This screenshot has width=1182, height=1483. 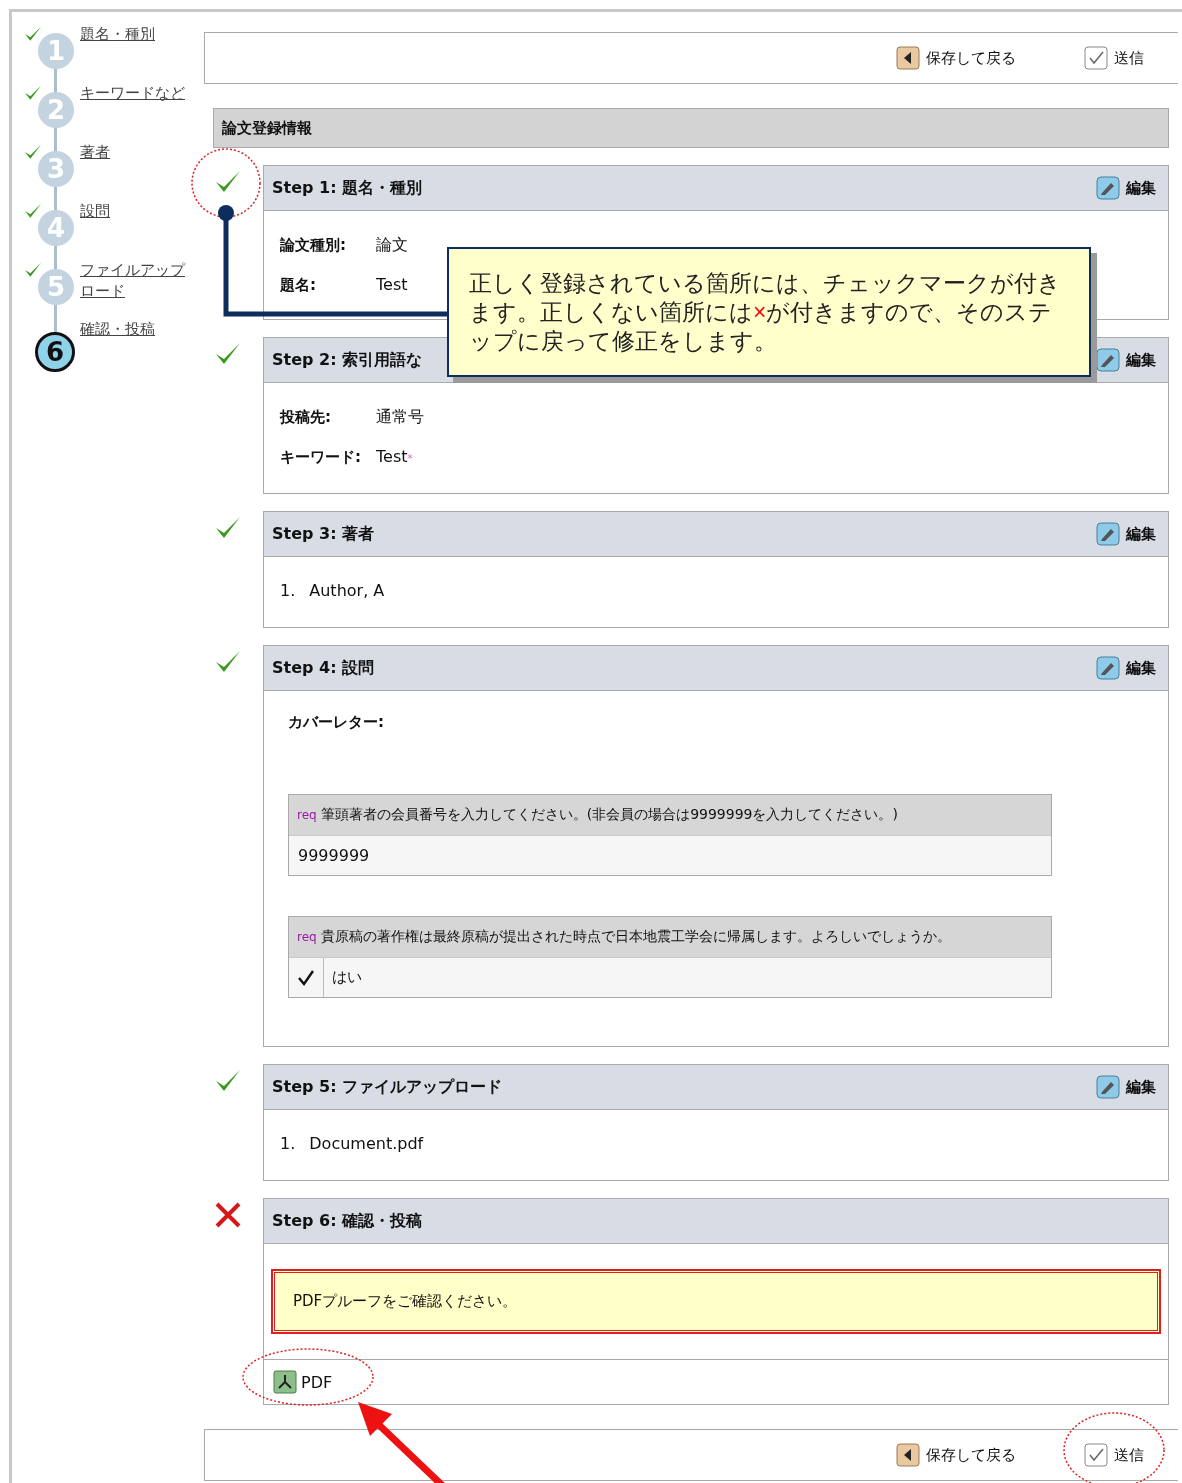 What do you see at coordinates (347, 188) in the screenshot?
I see `step-title: Step 1: 題名・種別` at bounding box center [347, 188].